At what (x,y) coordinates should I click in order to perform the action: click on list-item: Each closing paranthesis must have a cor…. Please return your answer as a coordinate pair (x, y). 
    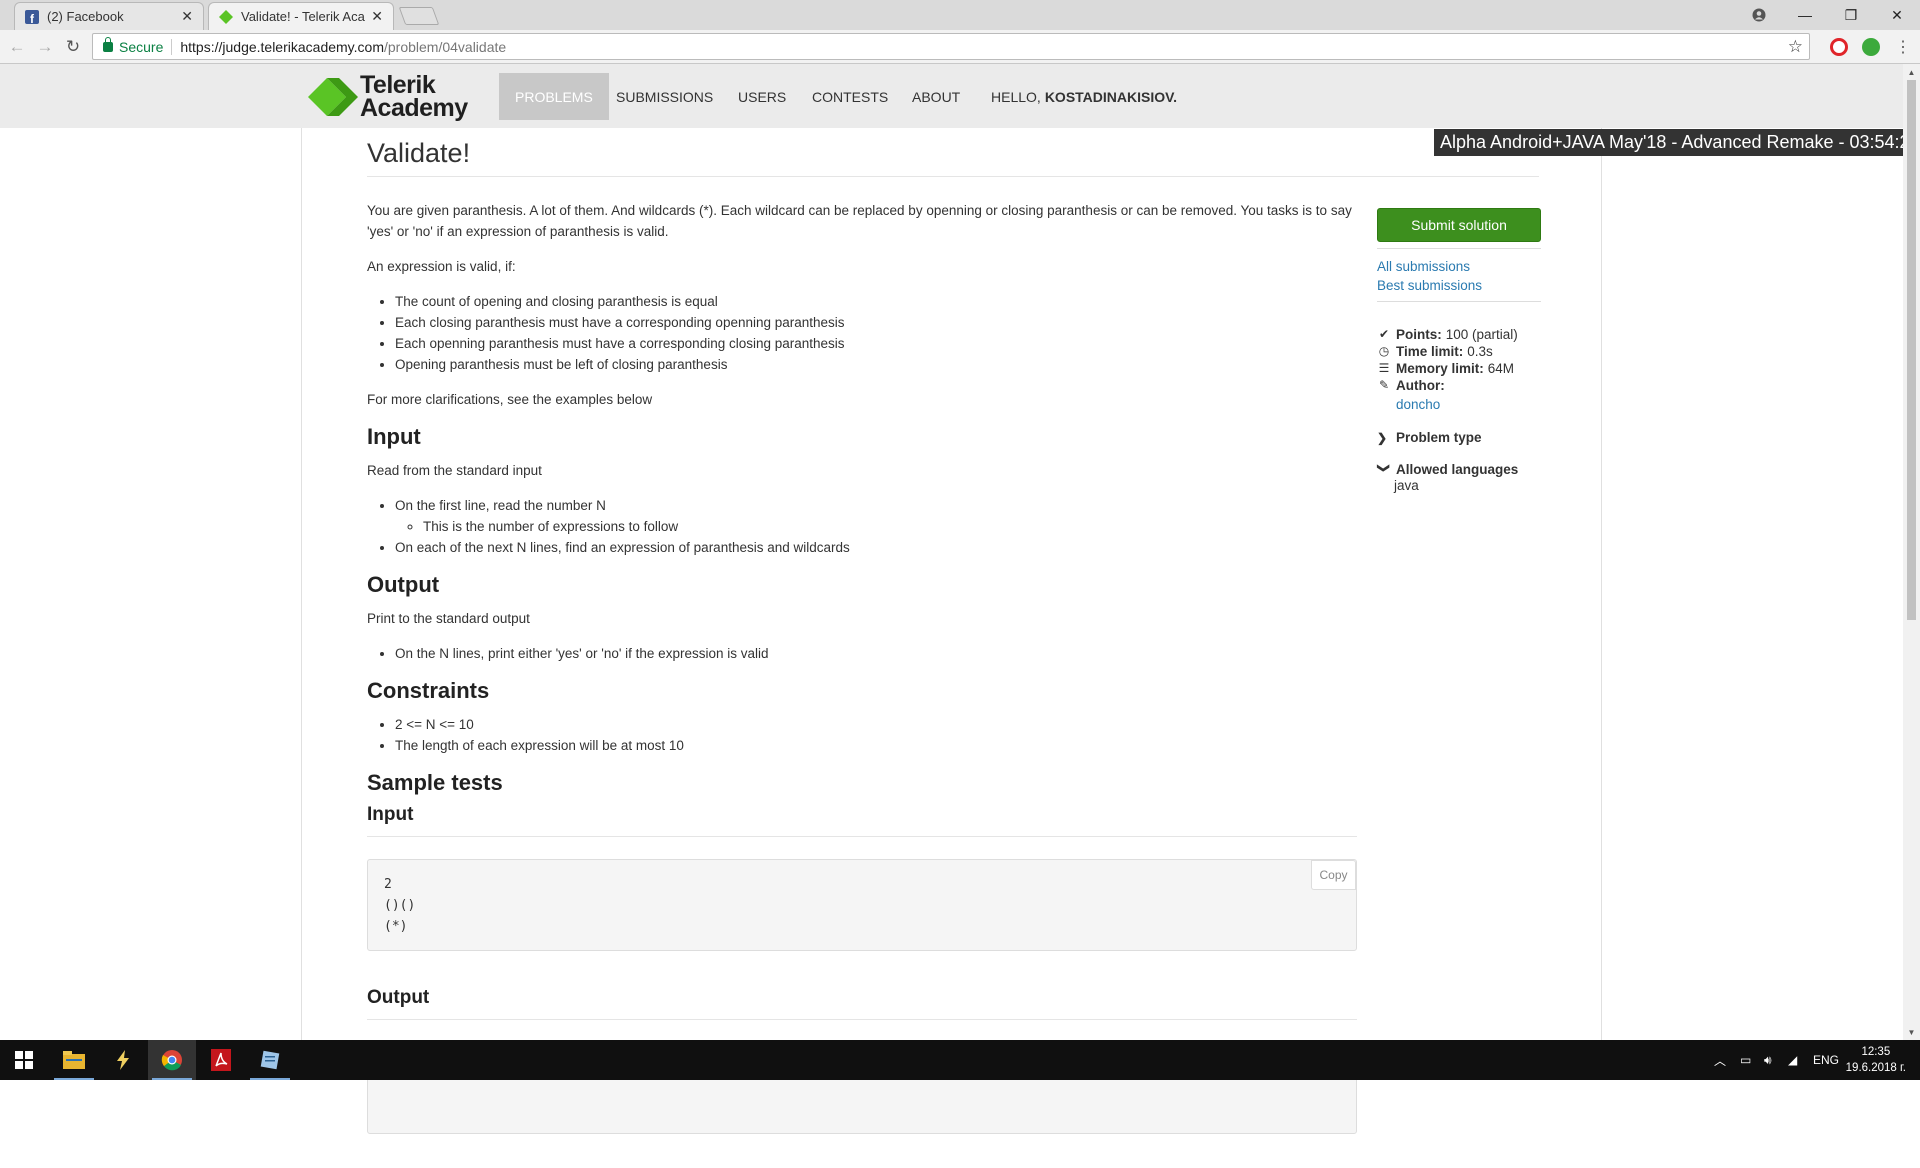
    Looking at the image, I should click on (876, 322).